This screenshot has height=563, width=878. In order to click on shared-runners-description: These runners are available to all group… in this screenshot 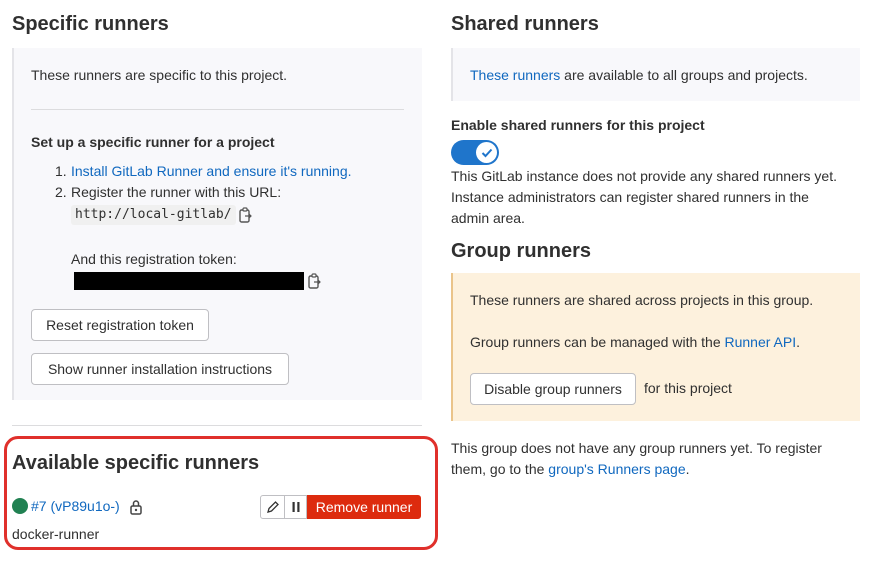, I will do `click(639, 75)`.